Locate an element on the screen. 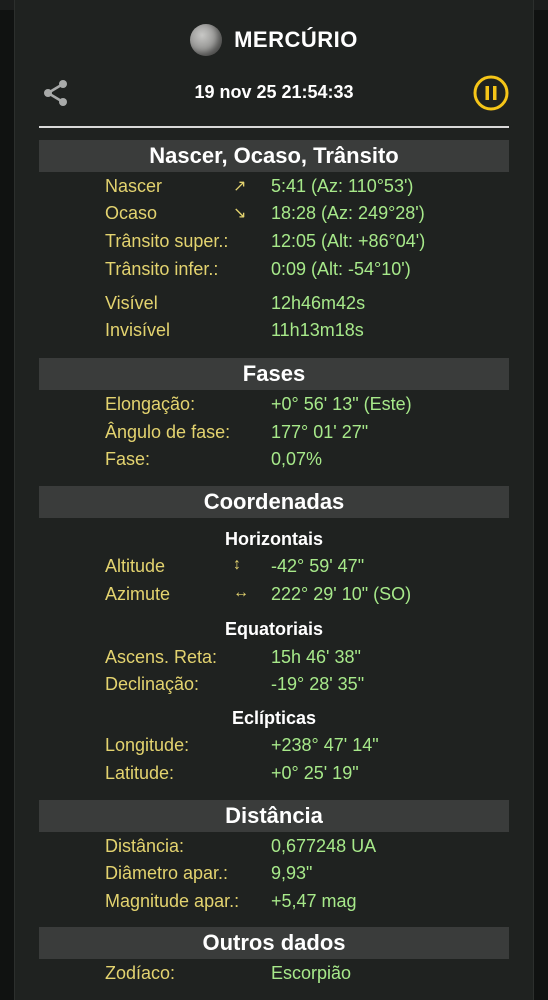 Image resolution: width=548 pixels, height=1000 pixels. row-apparent-magnitude: Magnitude apar.: +5,47 mag is located at coordinates (274, 904).